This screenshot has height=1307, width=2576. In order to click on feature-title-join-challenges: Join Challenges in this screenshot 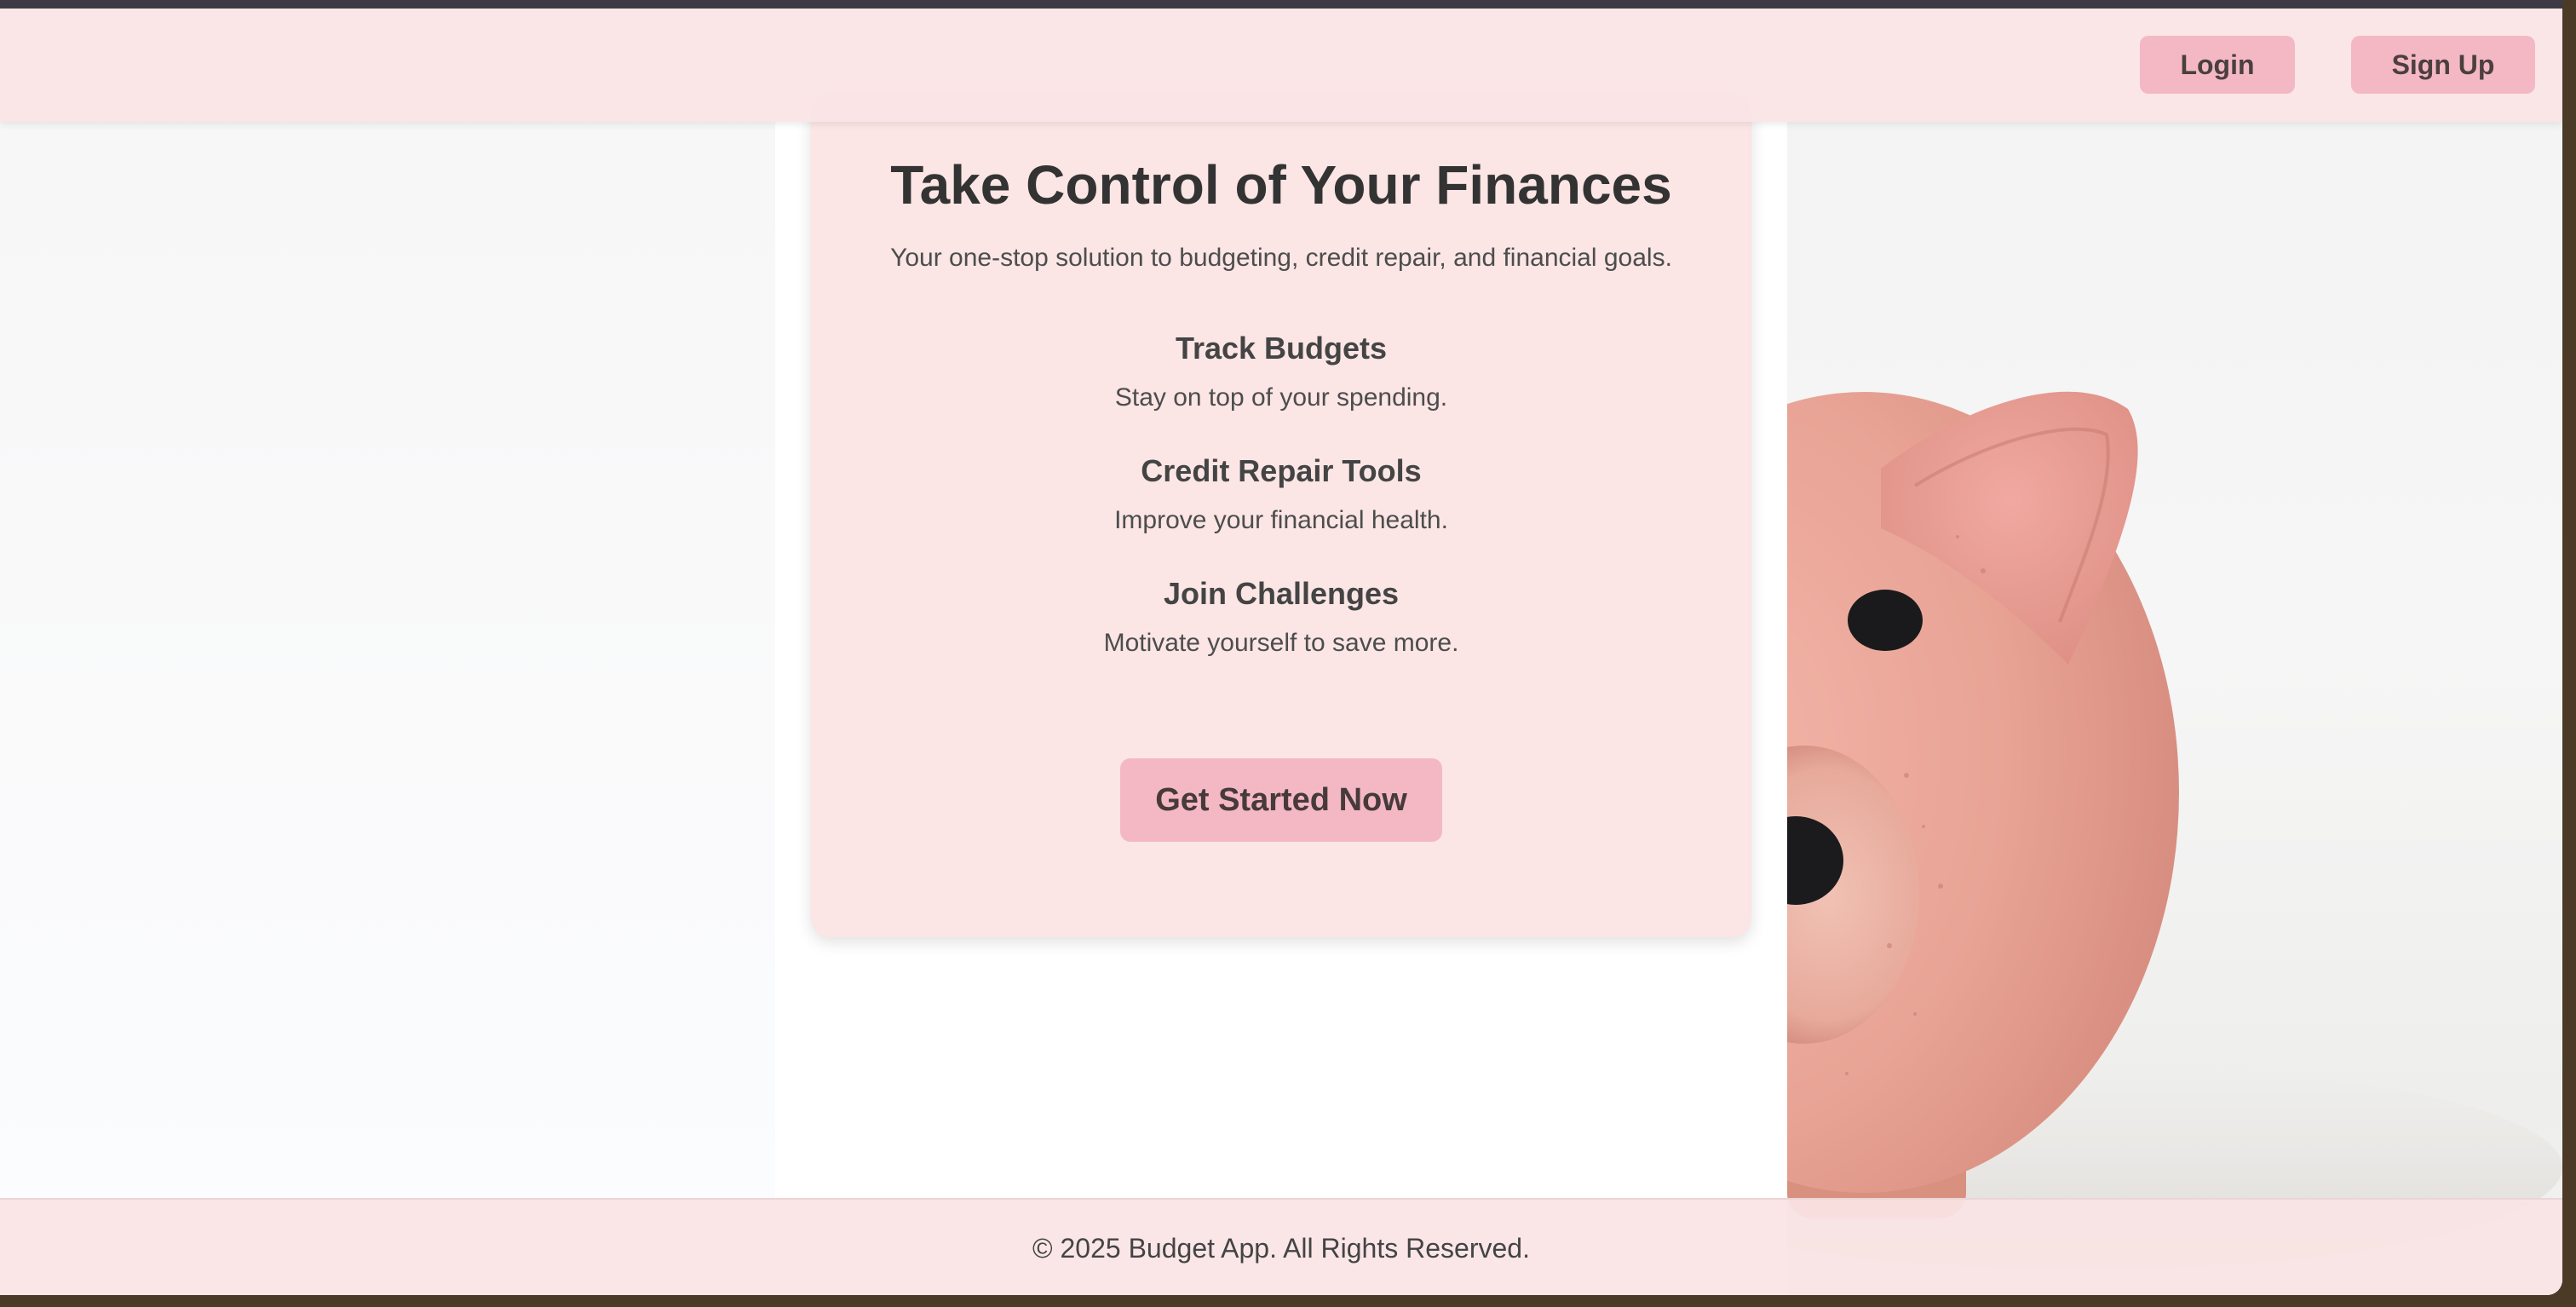, I will do `click(1282, 593)`.